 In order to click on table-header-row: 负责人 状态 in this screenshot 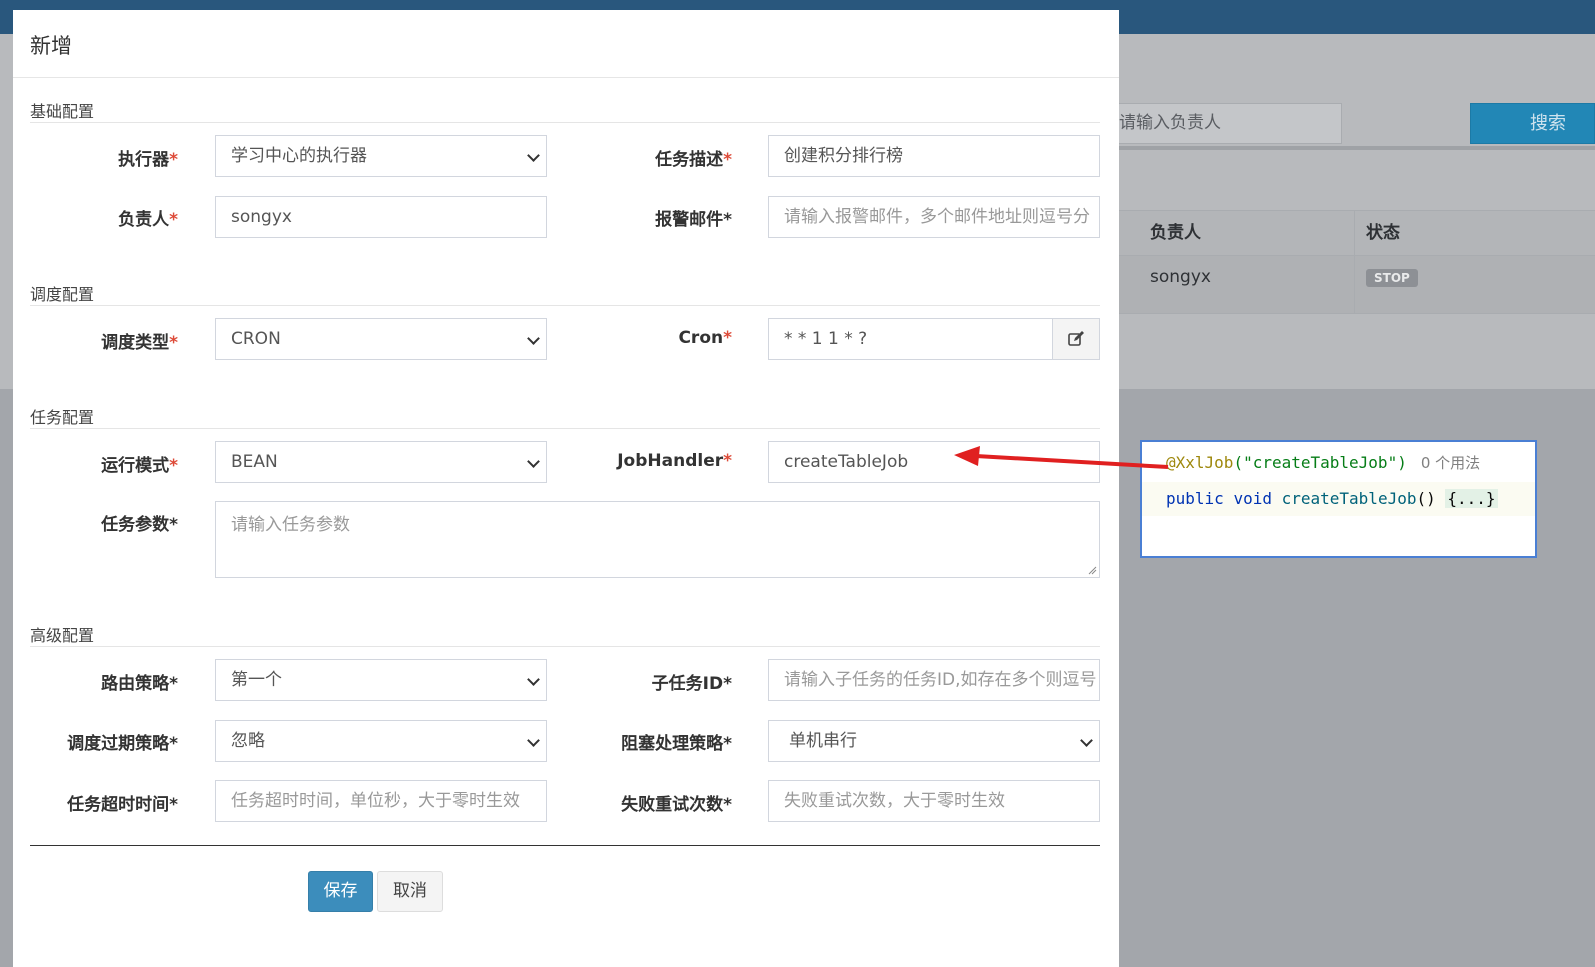, I will do `click(1356, 233)`.